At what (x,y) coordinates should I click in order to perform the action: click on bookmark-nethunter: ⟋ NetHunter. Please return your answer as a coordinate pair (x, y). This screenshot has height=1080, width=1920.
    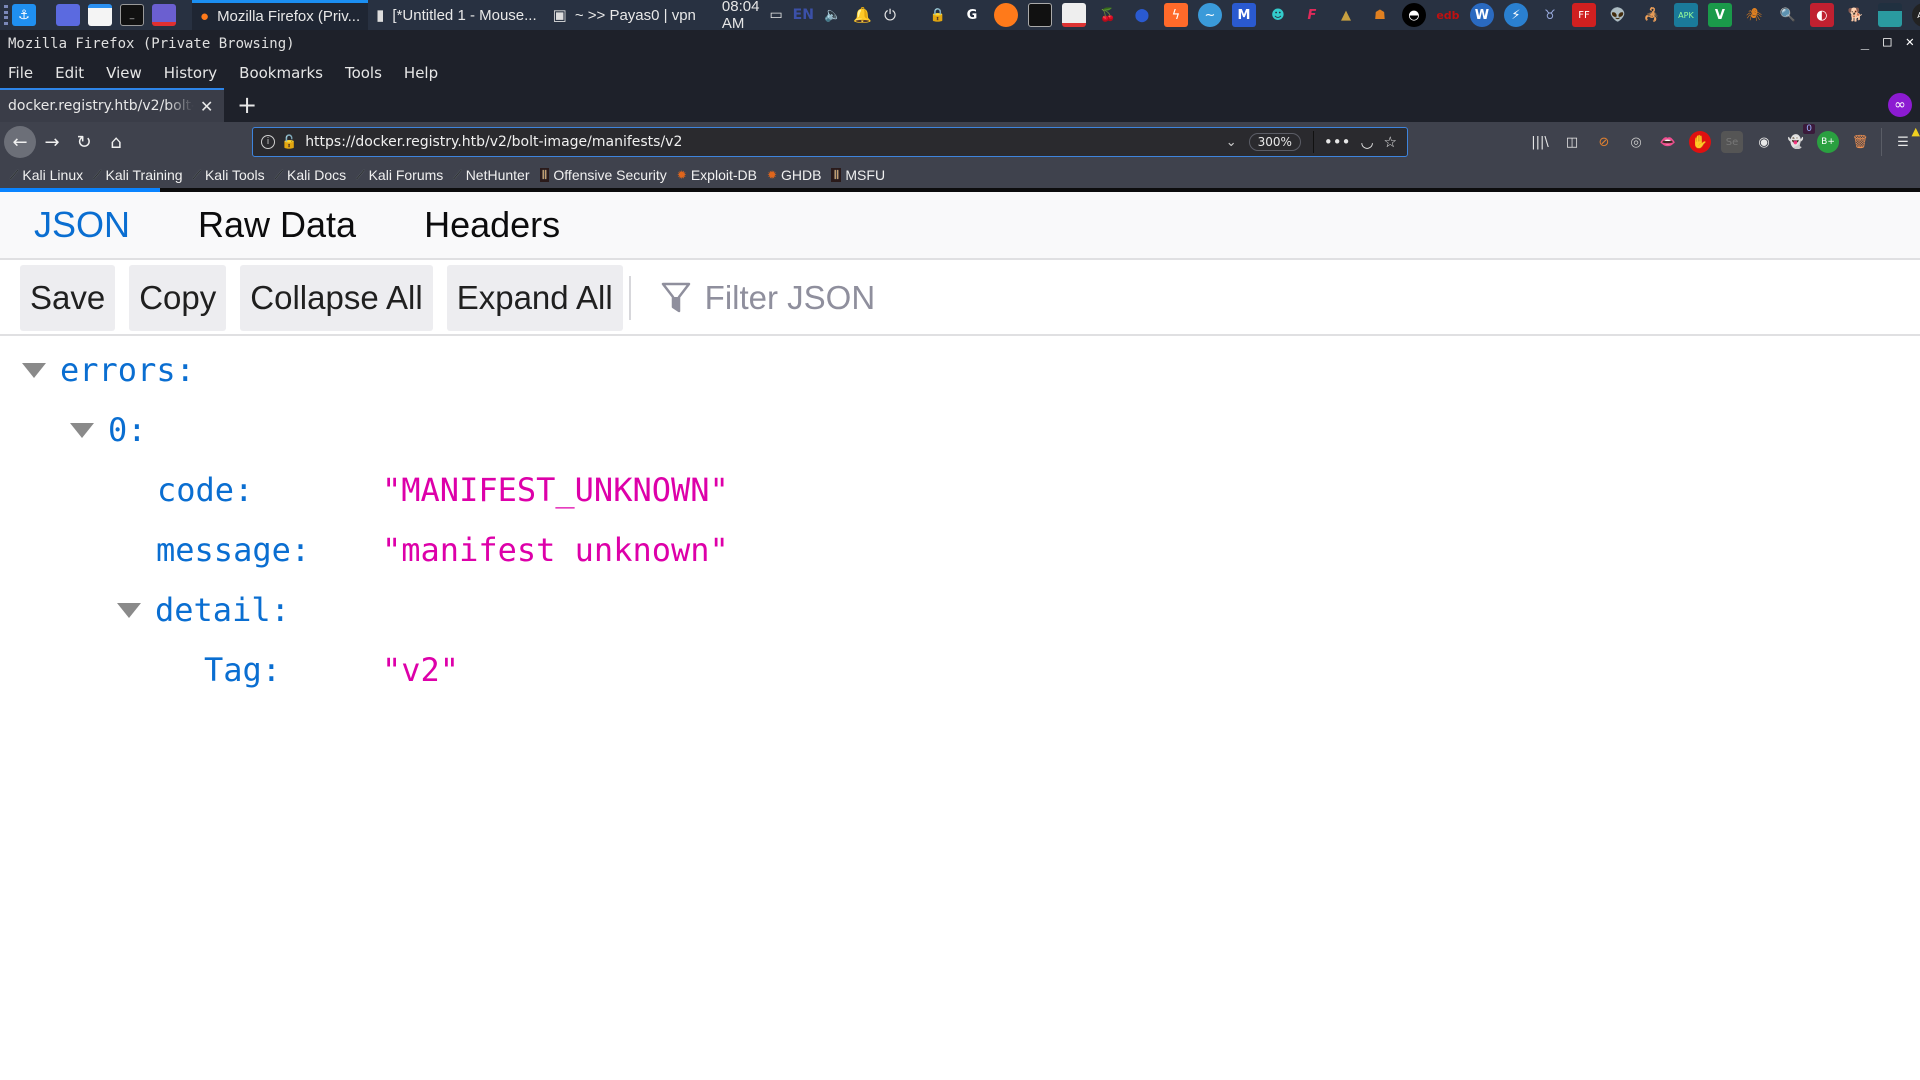
    Looking at the image, I should click on (491, 175).